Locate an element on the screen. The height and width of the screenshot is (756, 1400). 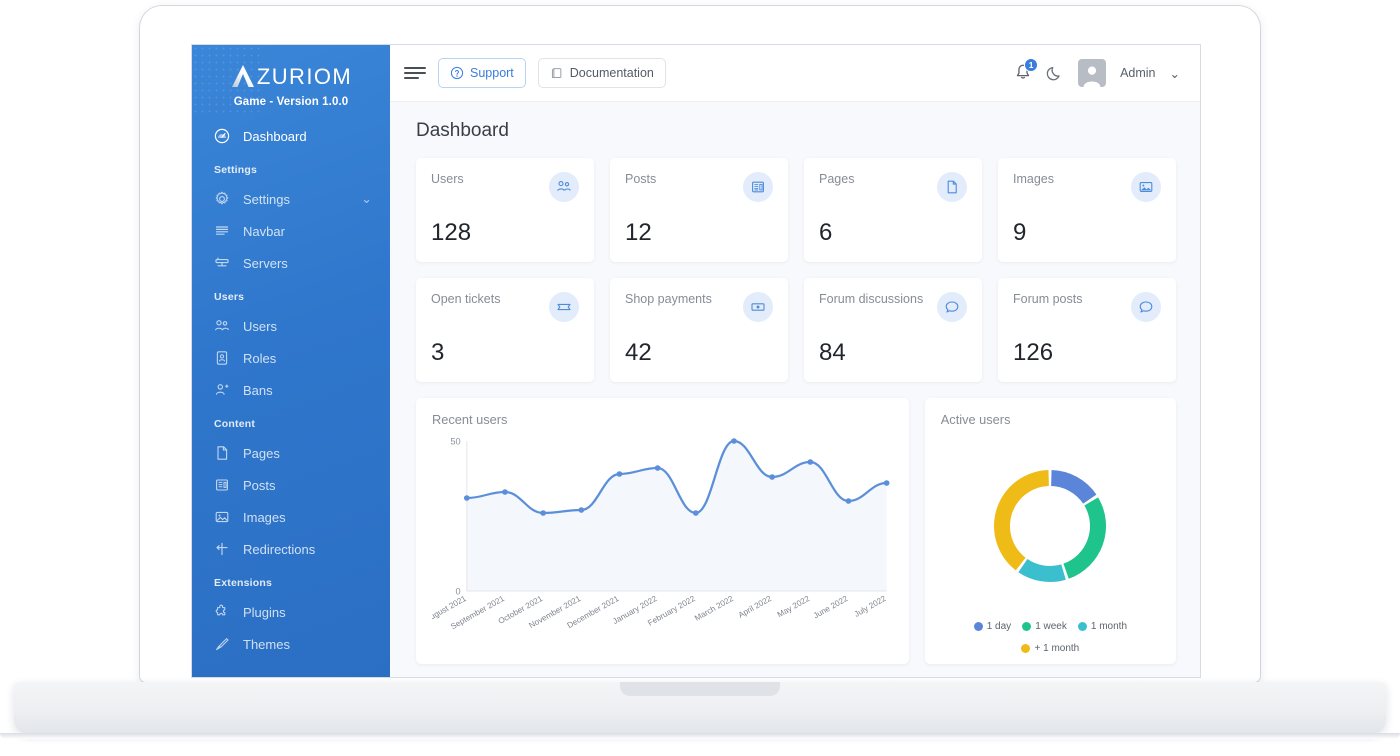
active-users-panel: Active users 1 day 1 week 1 month + 1 month is located at coordinates (1050, 531).